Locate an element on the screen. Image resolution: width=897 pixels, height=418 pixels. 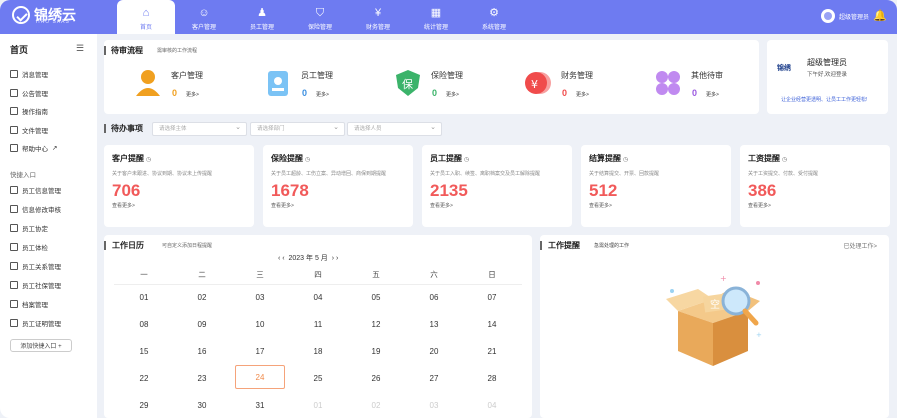
calendar-day: 25 is located at coordinates (318, 378).